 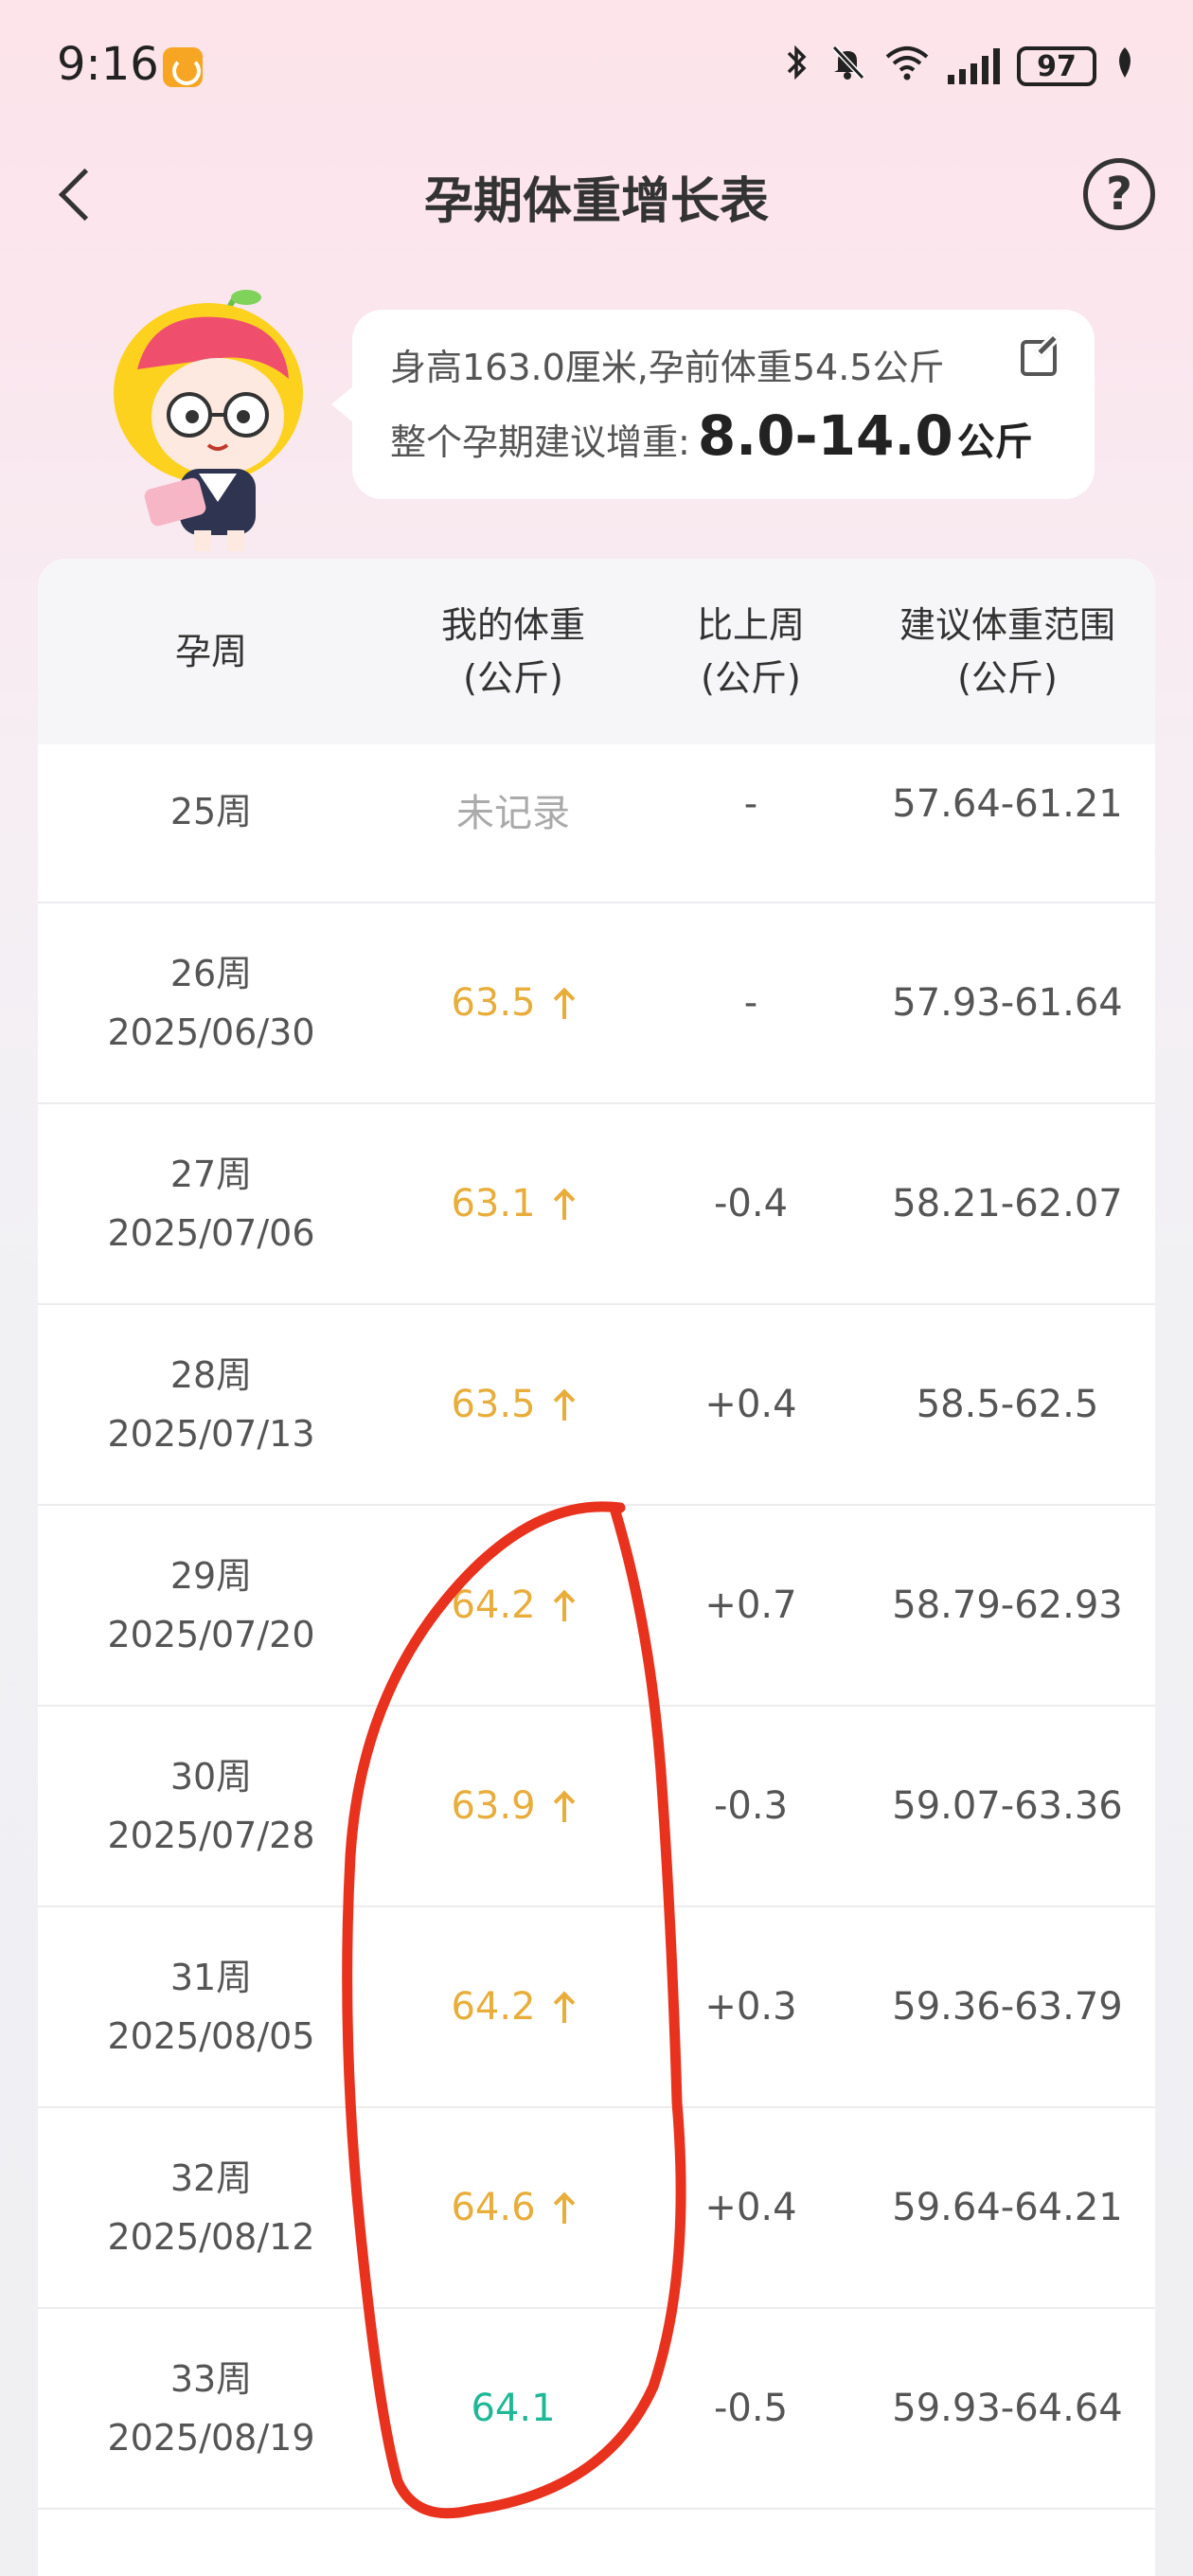 I want to click on wifi-icon, so click(x=907, y=67).